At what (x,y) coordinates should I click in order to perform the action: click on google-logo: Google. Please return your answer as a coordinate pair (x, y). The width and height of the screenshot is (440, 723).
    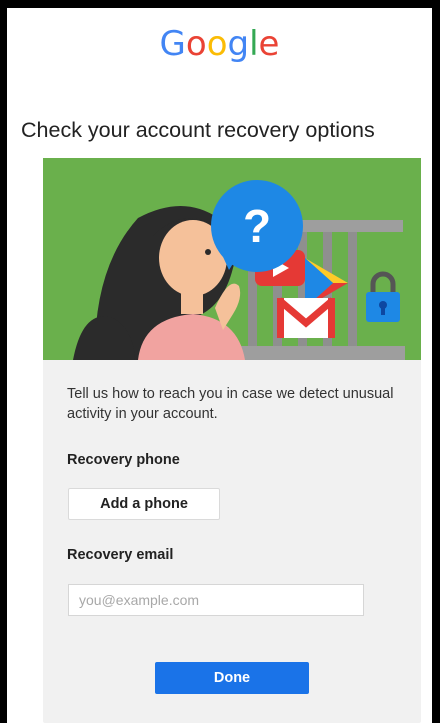
    Looking at the image, I should click on (219, 44).